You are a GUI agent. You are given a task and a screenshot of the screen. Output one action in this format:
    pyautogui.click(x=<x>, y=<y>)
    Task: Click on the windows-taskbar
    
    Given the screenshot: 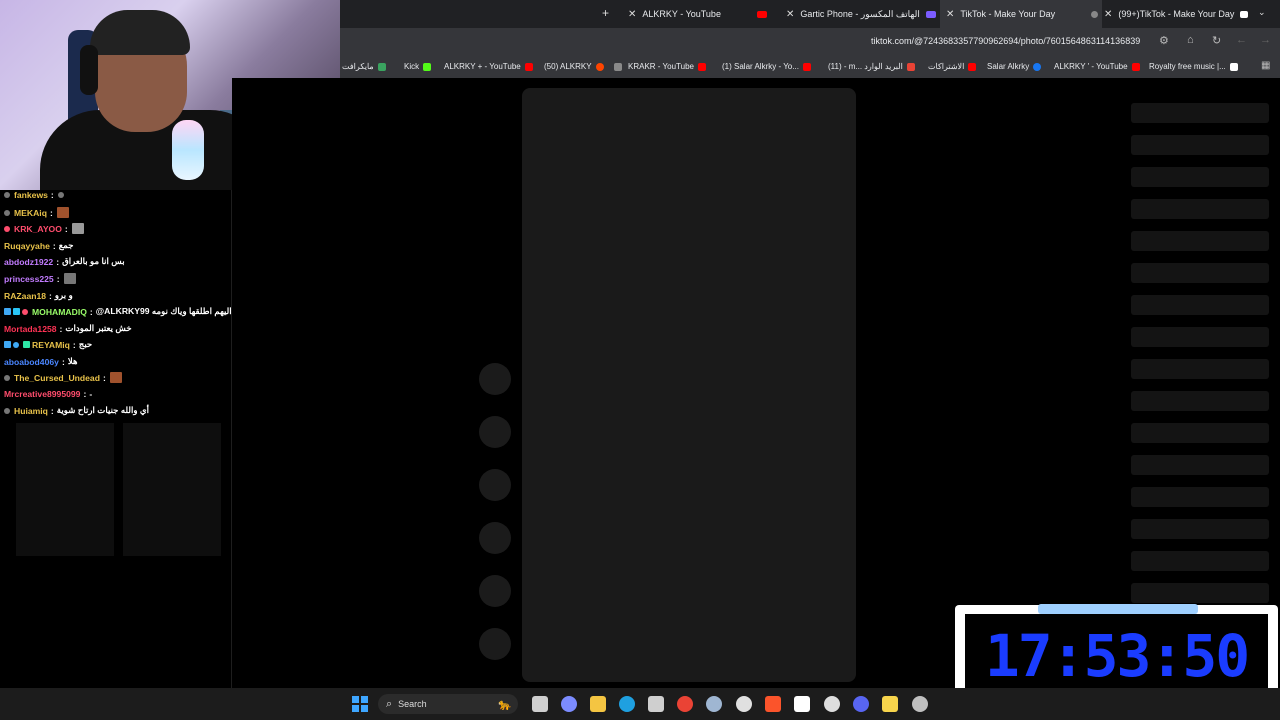 What is the action you would take?
    pyautogui.click(x=640, y=704)
    